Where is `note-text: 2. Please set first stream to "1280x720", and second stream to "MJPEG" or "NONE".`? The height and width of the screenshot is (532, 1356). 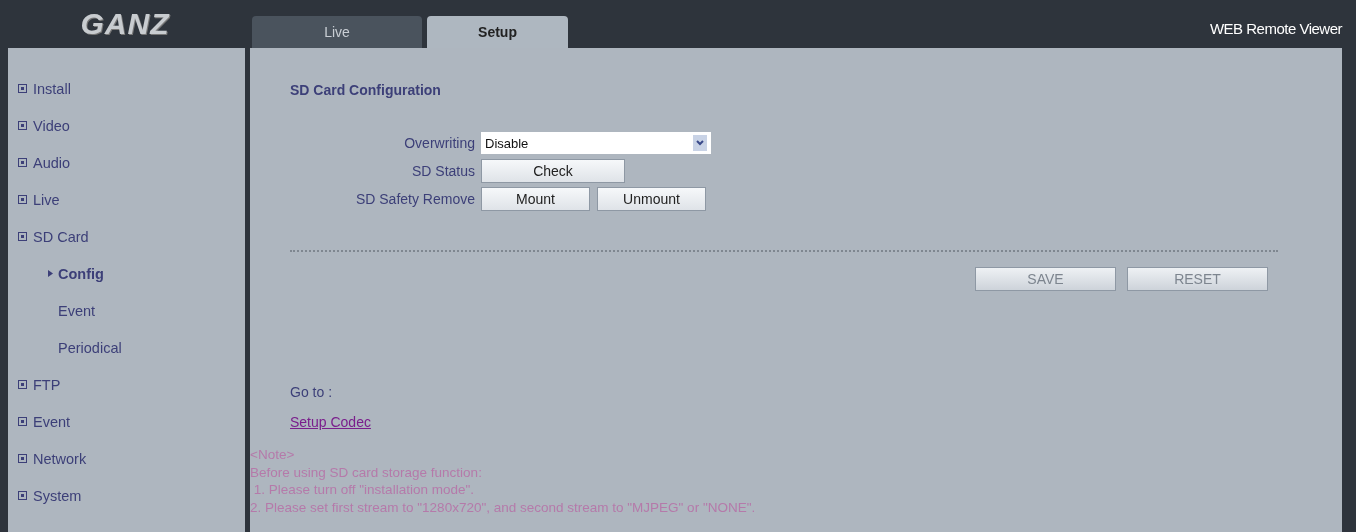
note-text: 2. Please set first stream to "1280x720", and second stream to "MJPEG" or "NONE". is located at coordinates (503, 507).